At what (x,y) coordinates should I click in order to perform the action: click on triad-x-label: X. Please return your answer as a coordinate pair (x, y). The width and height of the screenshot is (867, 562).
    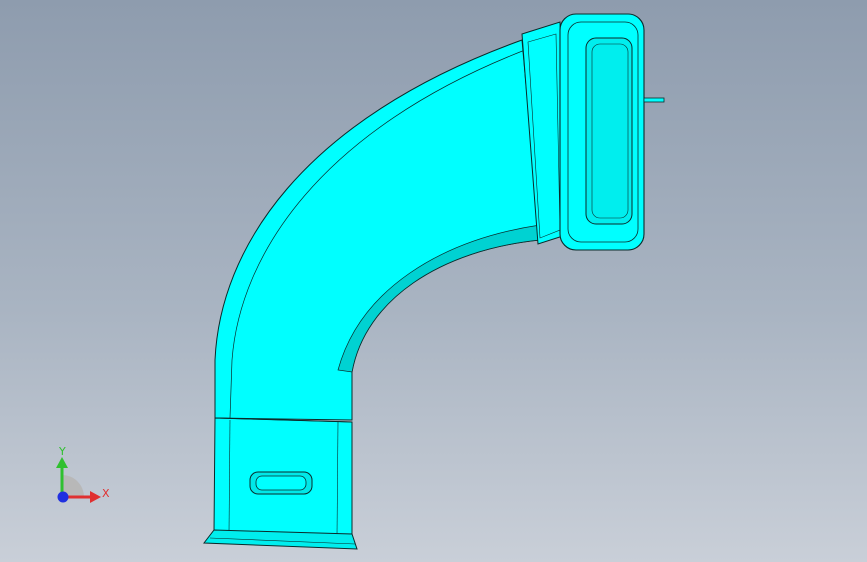
    Looking at the image, I should click on (106, 493).